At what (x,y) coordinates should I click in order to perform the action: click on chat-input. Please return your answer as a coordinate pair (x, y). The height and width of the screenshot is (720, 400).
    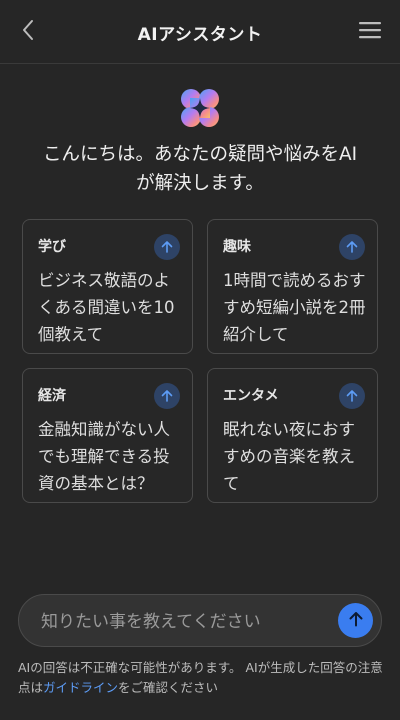
    Looking at the image, I should click on (186, 621).